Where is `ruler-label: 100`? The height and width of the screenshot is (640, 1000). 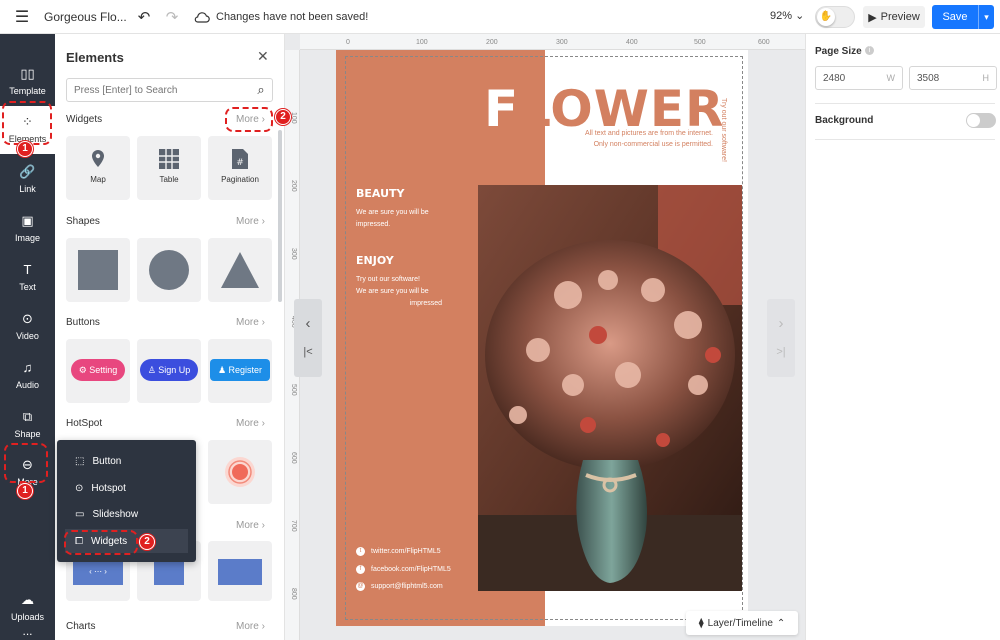
ruler-label: 100 is located at coordinates (293, 118).